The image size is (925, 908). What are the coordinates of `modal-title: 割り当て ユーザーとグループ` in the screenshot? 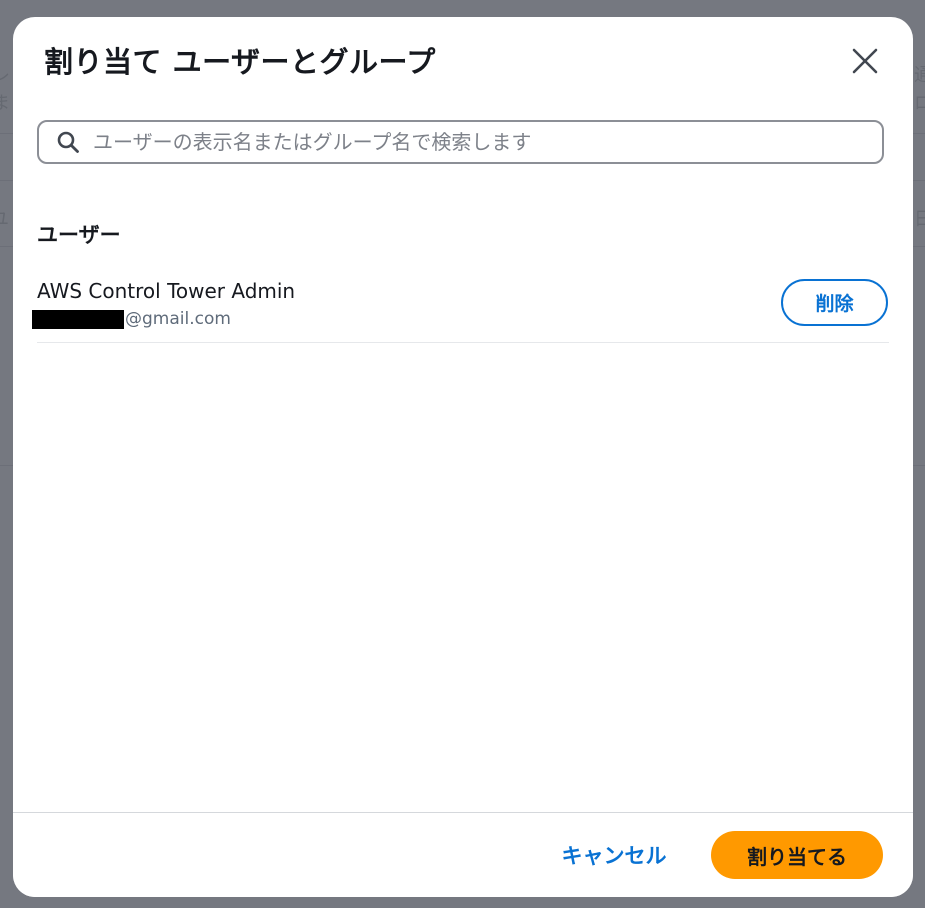 It's located at (240, 62).